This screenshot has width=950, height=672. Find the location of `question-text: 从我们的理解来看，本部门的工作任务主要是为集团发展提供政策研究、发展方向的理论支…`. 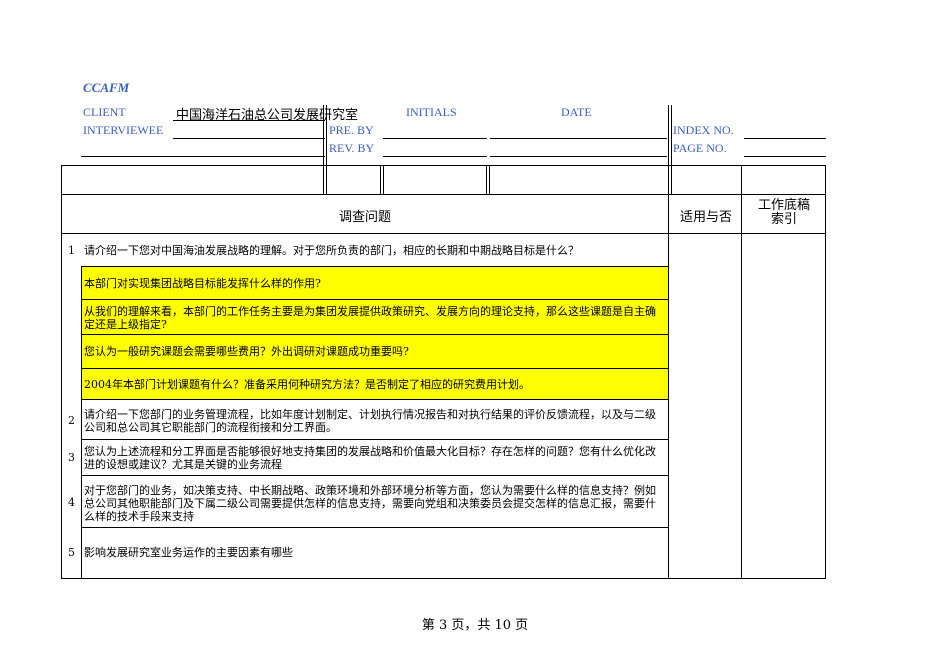

question-text: 从我们的理解来看，本部门的工作任务主要是为集团发展提供政策研究、发展方向的理论支… is located at coordinates (370, 318).